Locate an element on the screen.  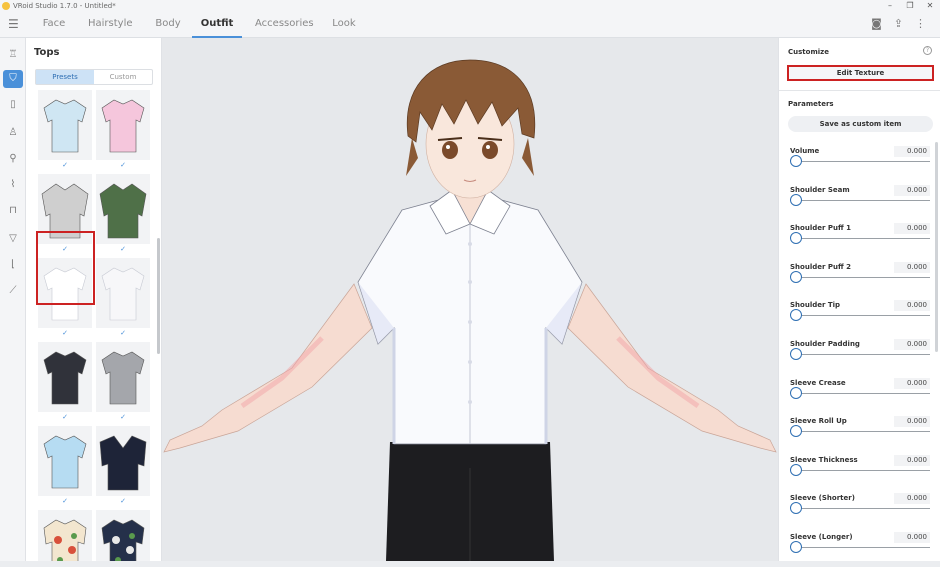
save-custom-item-button: Save as custom item is located at coordinates (860, 124).